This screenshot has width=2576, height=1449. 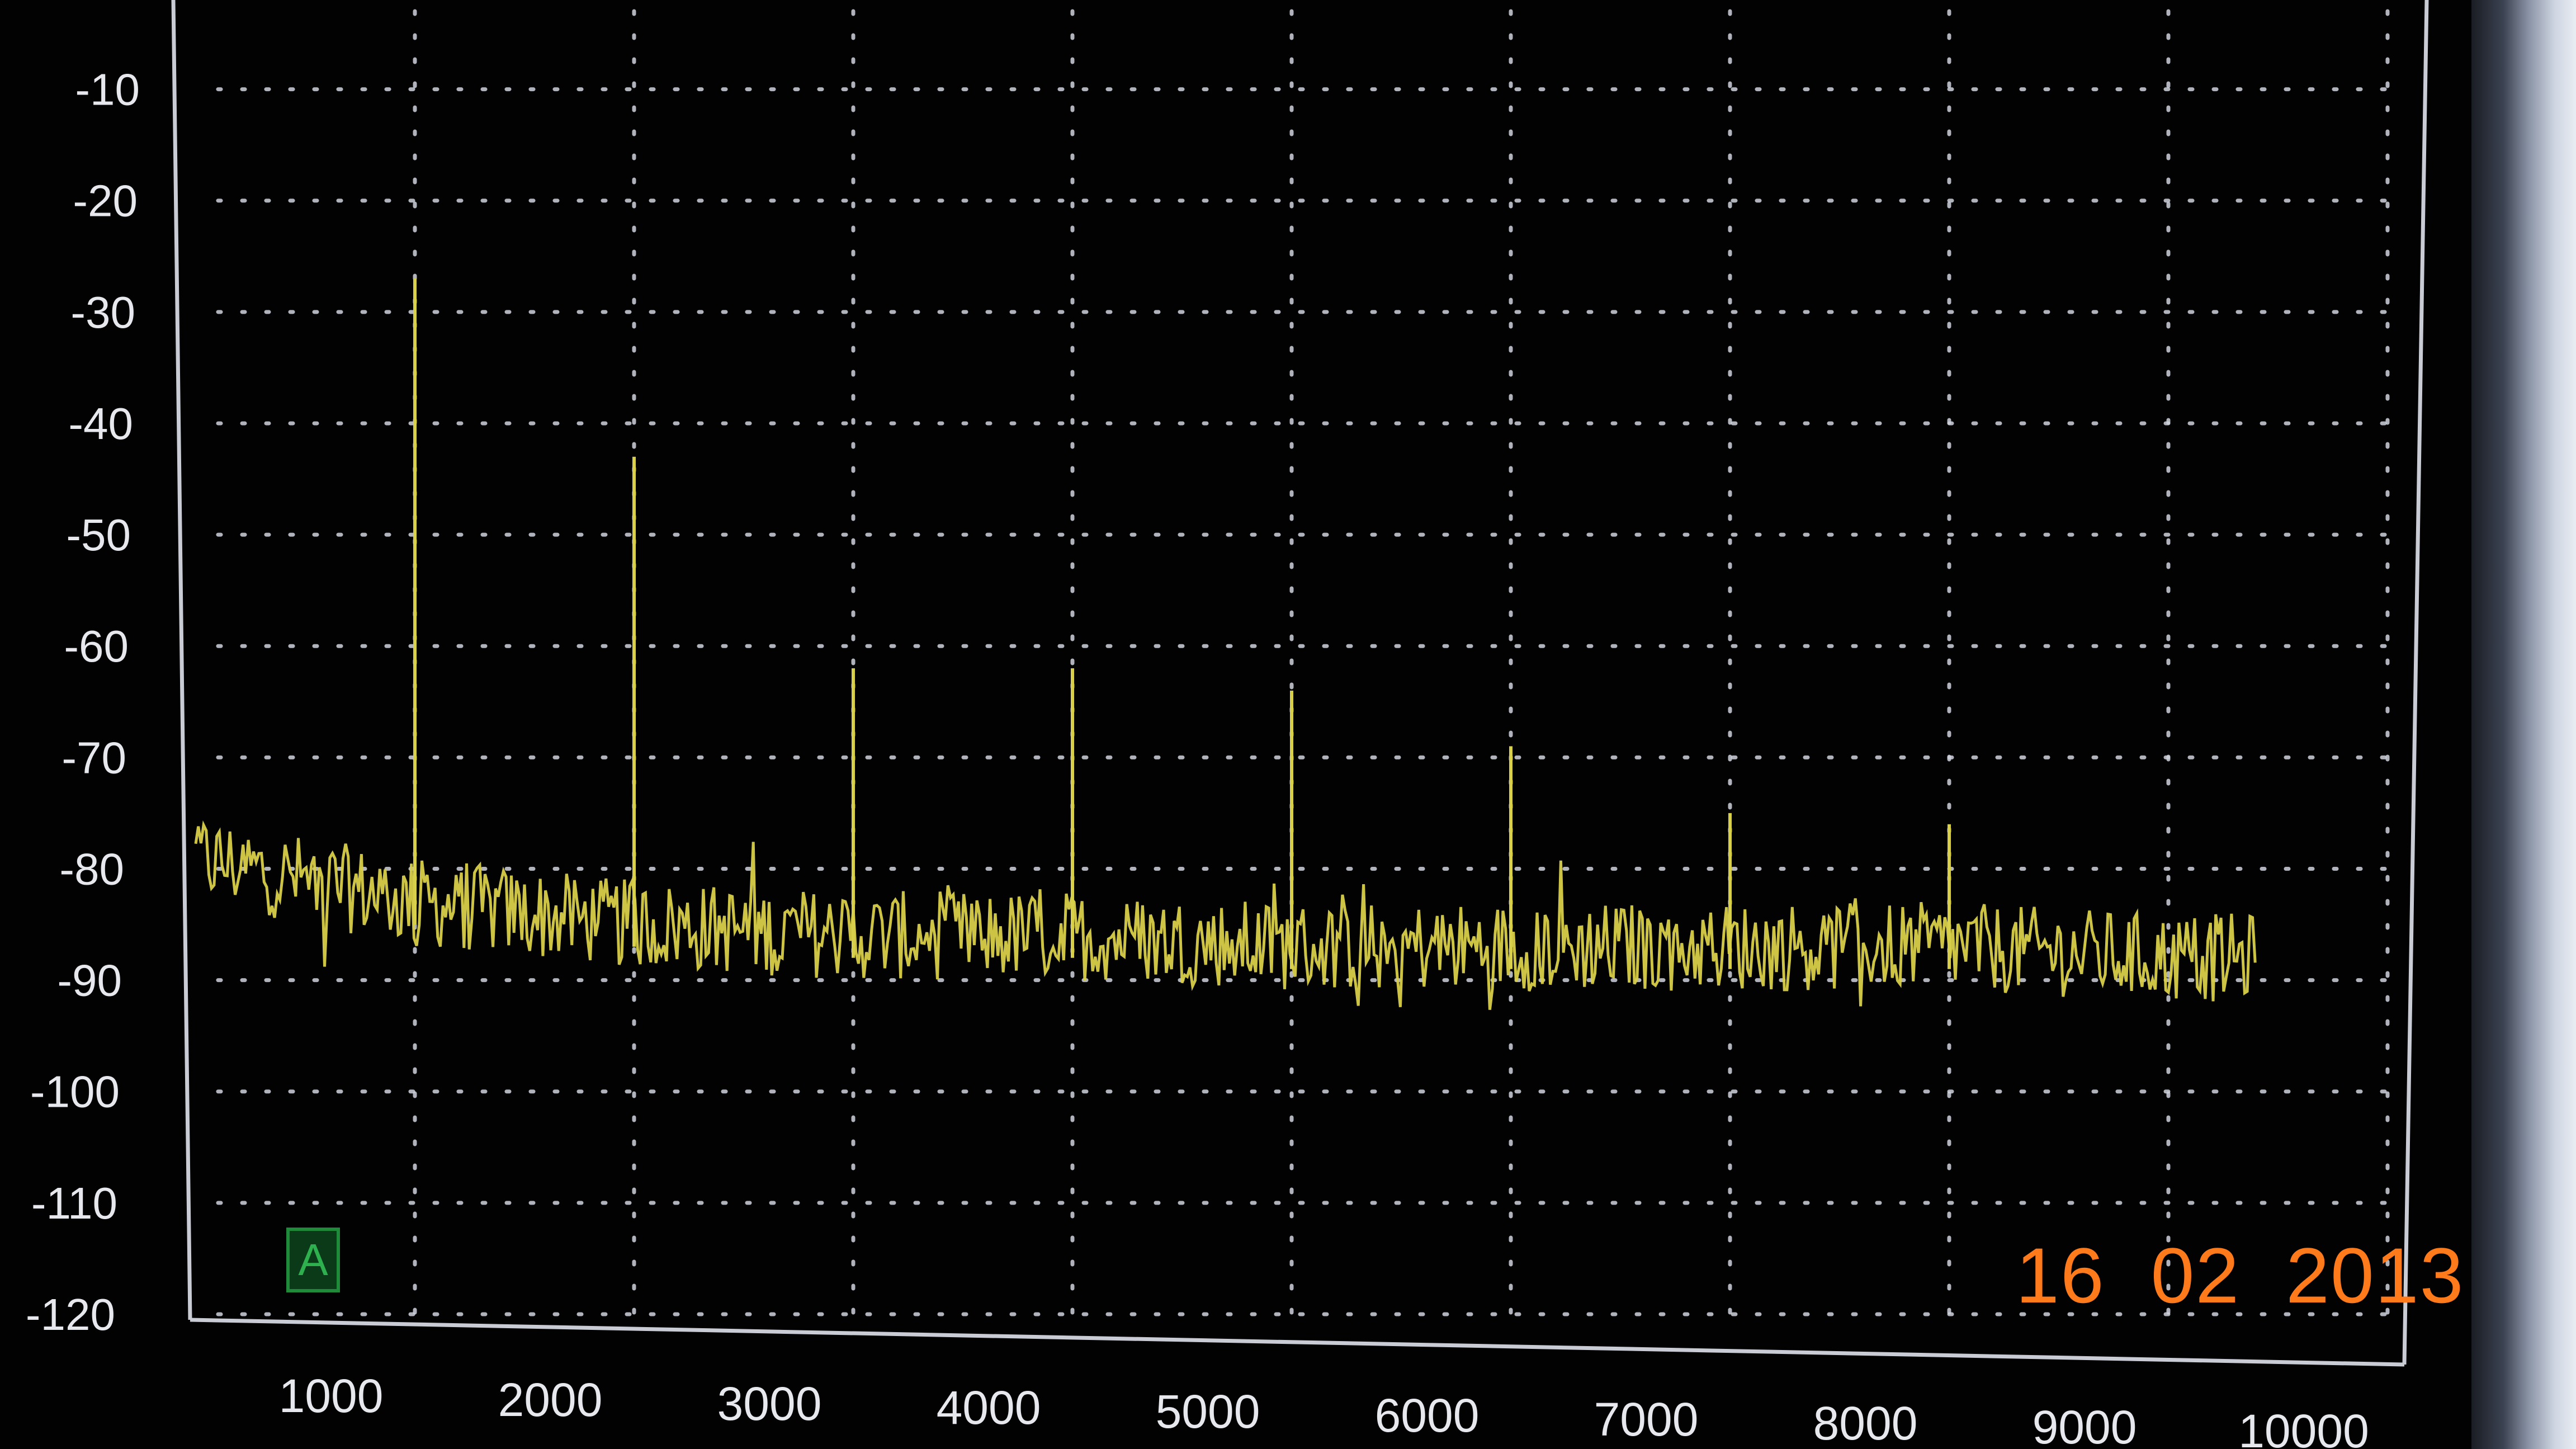 I want to click on y-tick-label: -70, so click(x=94, y=758).